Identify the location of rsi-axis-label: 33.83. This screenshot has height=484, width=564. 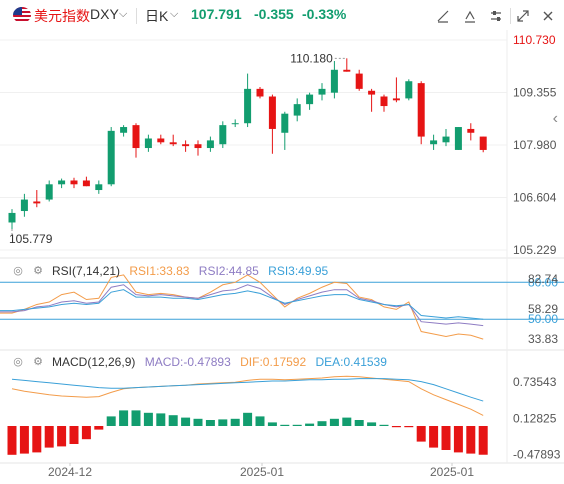
(543, 339).